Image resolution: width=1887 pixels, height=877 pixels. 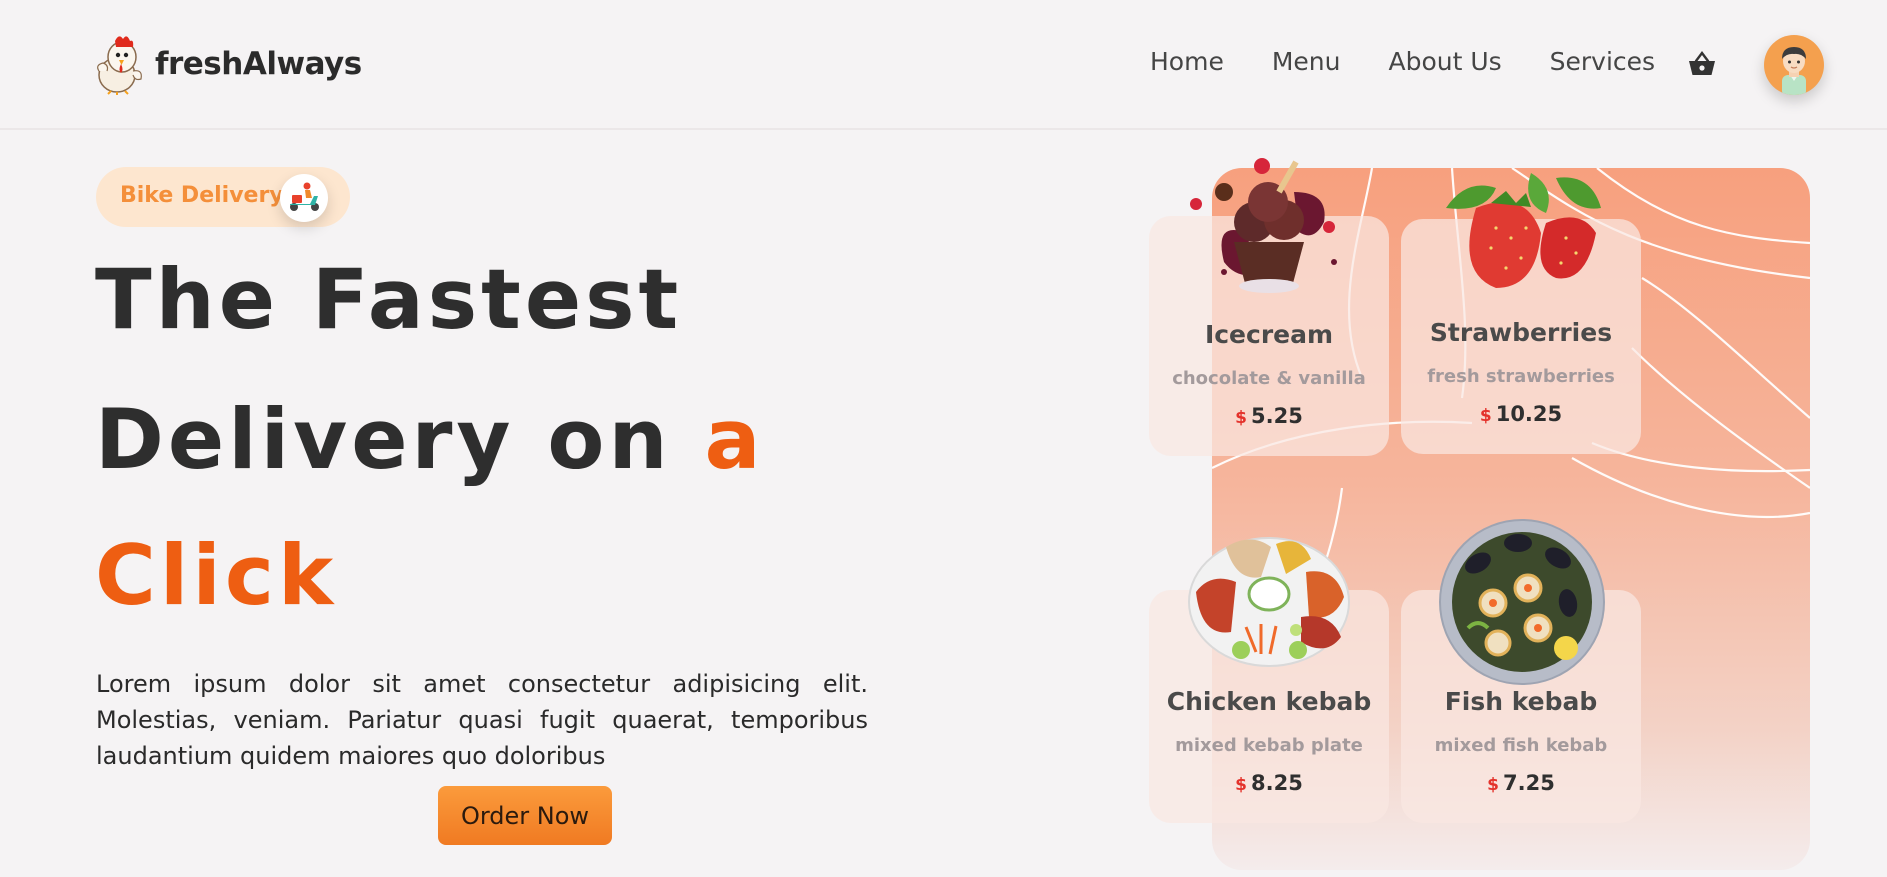 What do you see at coordinates (1521, 745) in the screenshot?
I see `card-subtitle: mixed fish kebab` at bounding box center [1521, 745].